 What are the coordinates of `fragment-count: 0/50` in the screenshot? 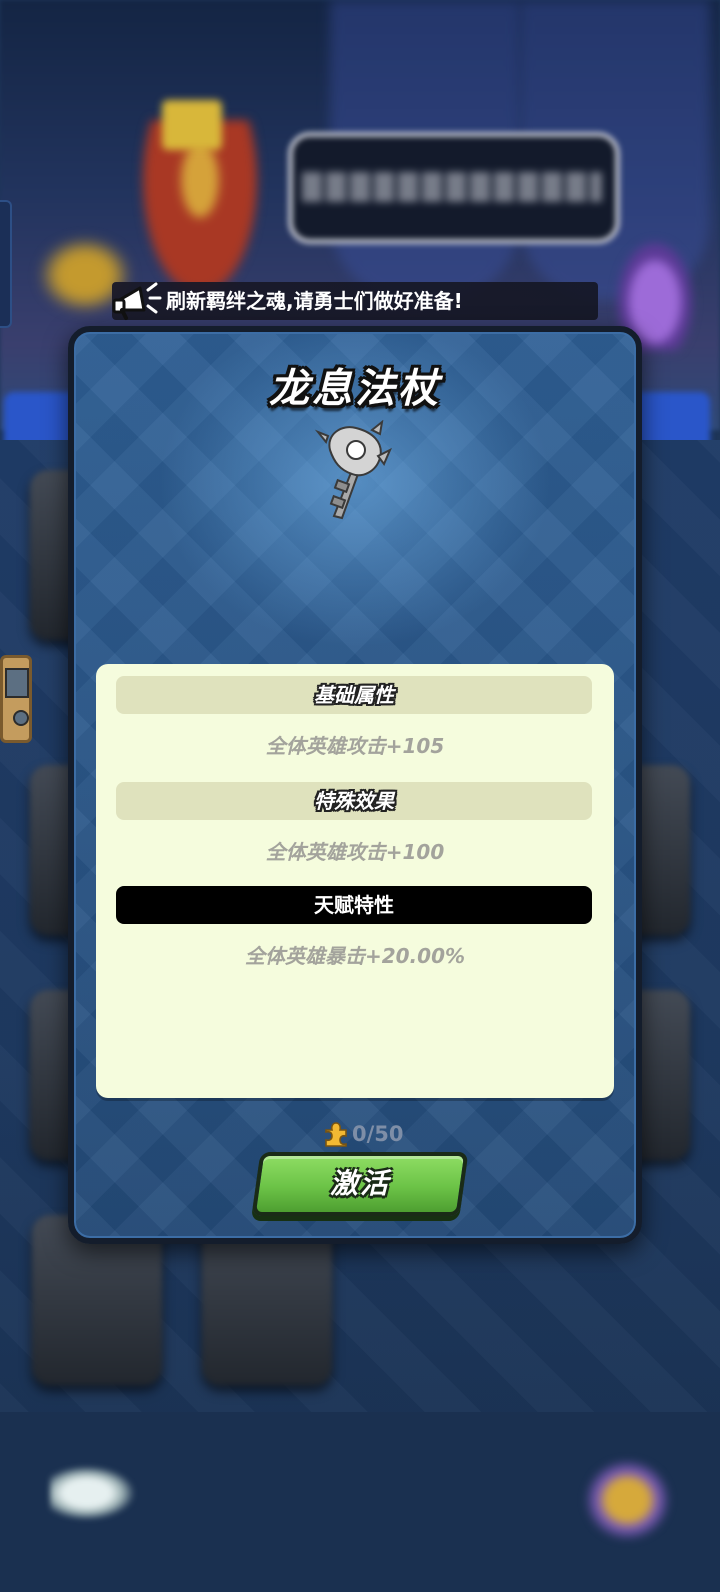 It's located at (378, 1134).